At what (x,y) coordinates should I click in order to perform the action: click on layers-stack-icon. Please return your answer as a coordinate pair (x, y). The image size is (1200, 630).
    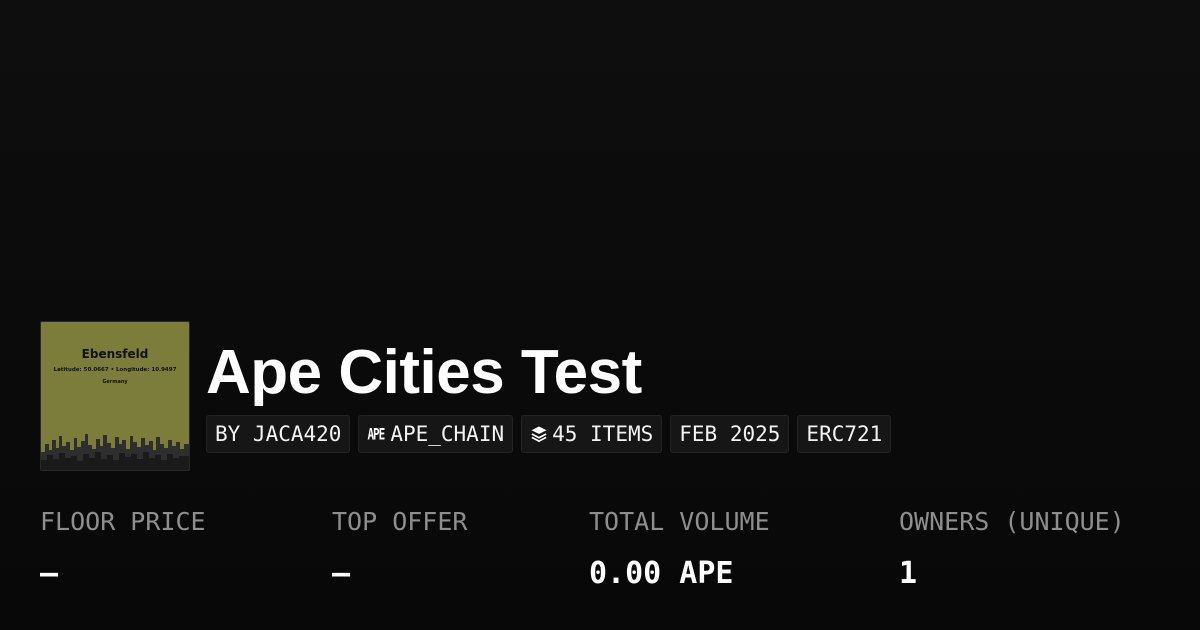
    Looking at the image, I should click on (539, 434).